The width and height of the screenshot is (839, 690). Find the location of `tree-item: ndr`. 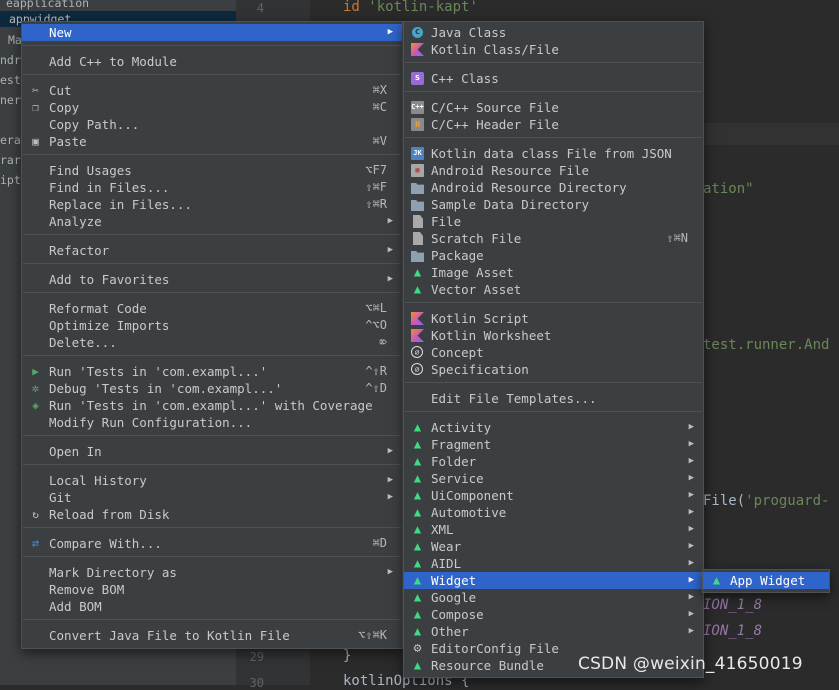

tree-item: ndr is located at coordinates (10, 60).